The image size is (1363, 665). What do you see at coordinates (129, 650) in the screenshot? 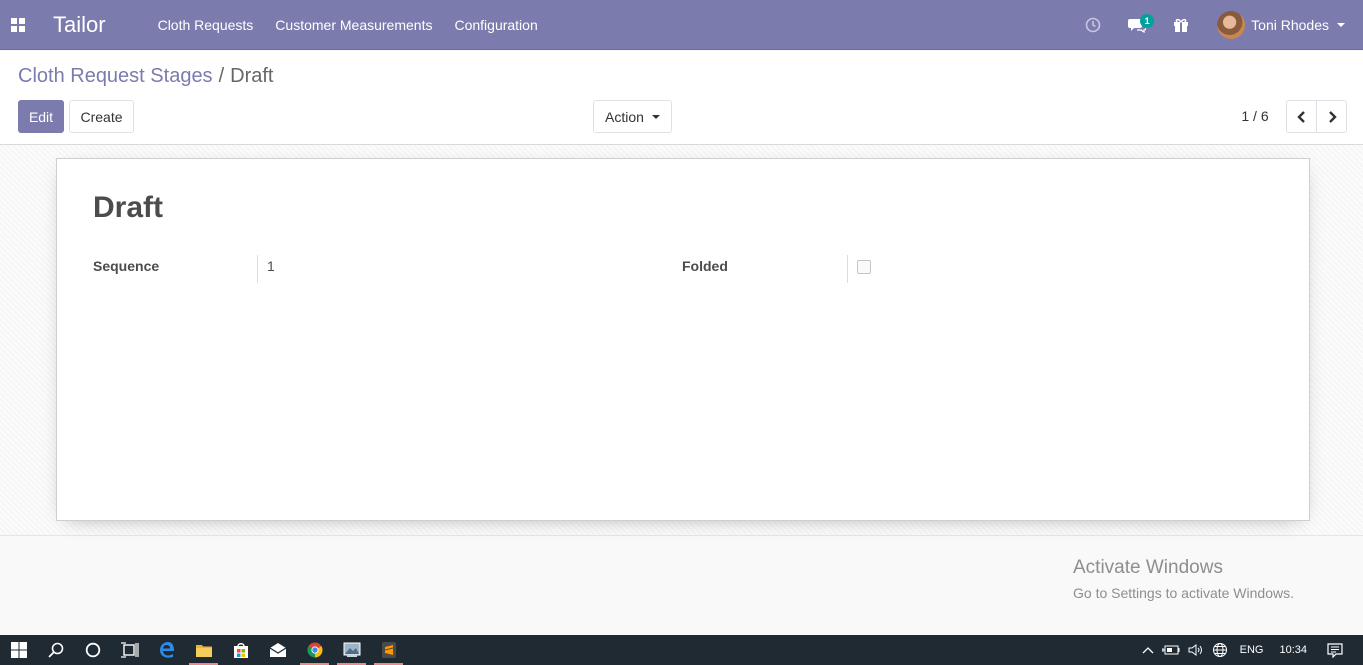
I see `task-view-icon` at bounding box center [129, 650].